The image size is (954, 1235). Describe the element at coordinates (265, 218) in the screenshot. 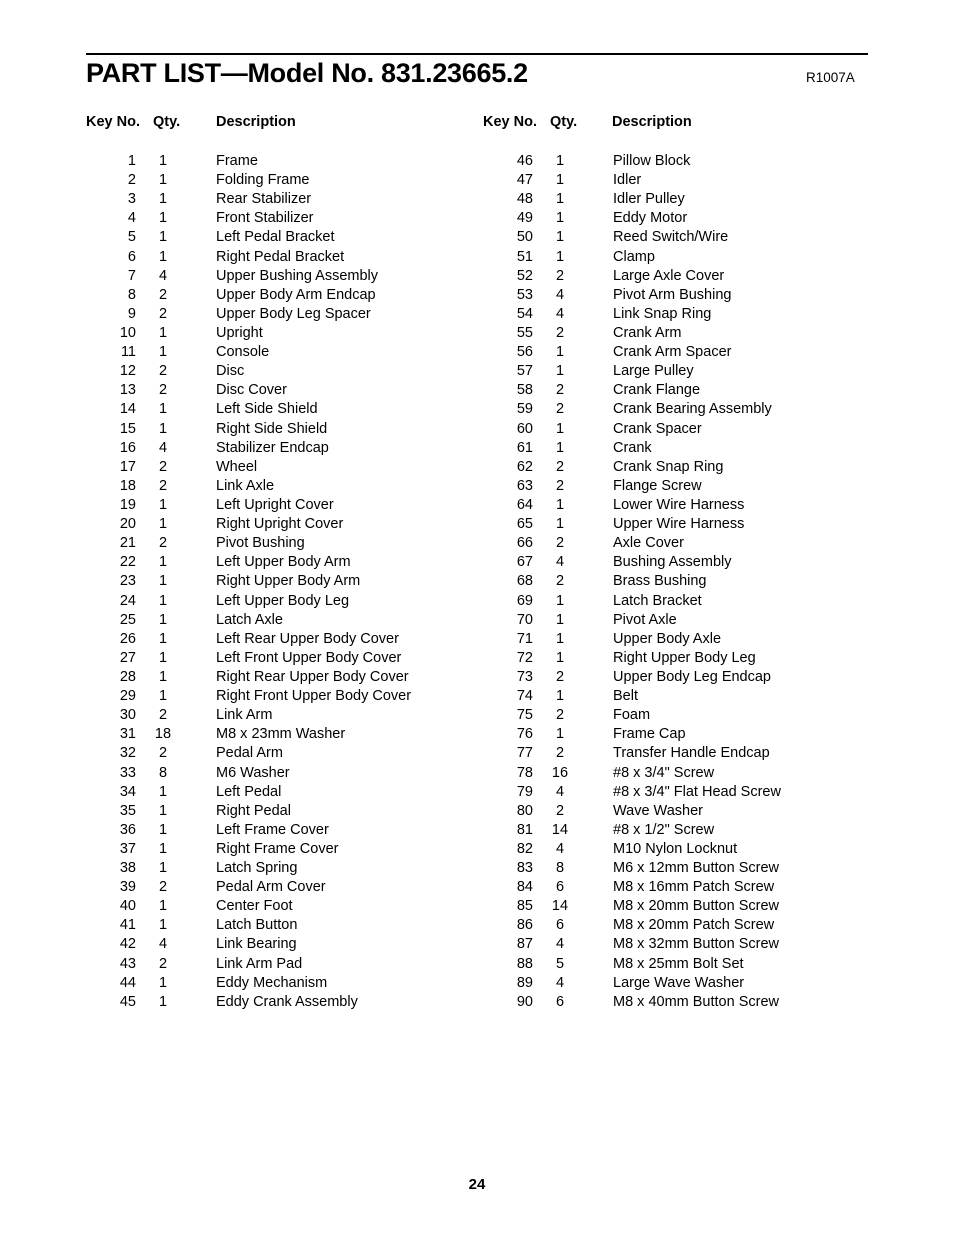

I see `part-description: Front Stabilizer` at that location.